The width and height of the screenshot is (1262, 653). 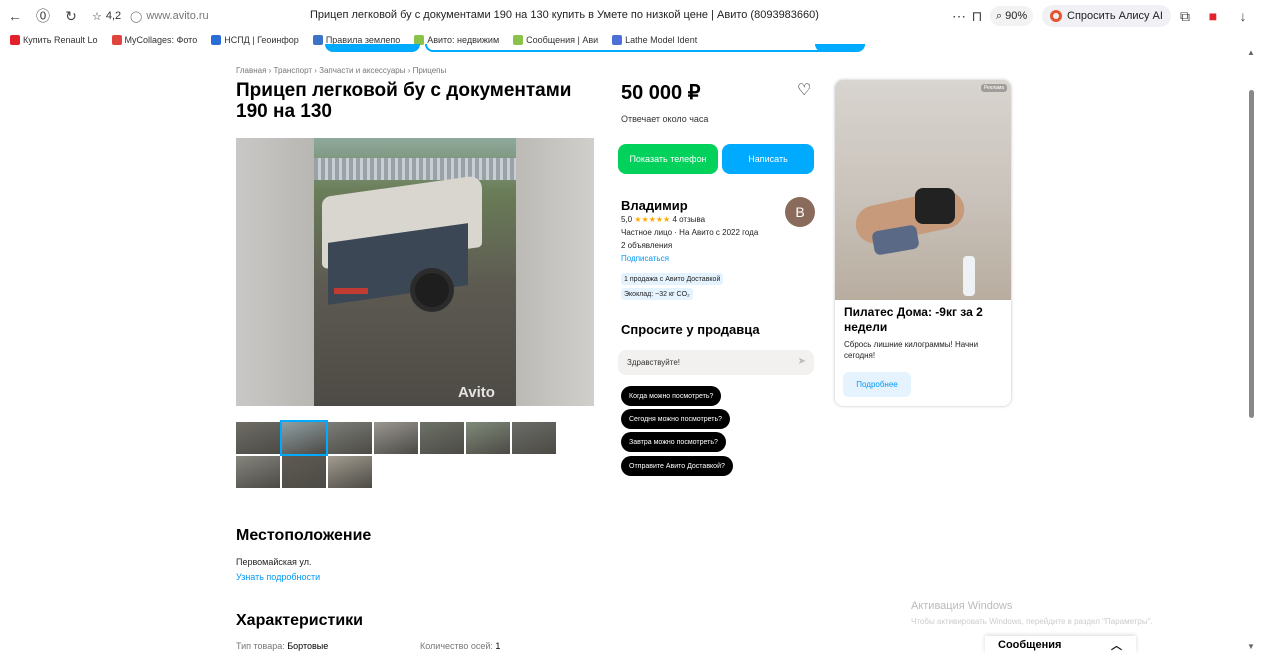 I want to click on location-heading: Местоположение, so click(x=304, y=535).